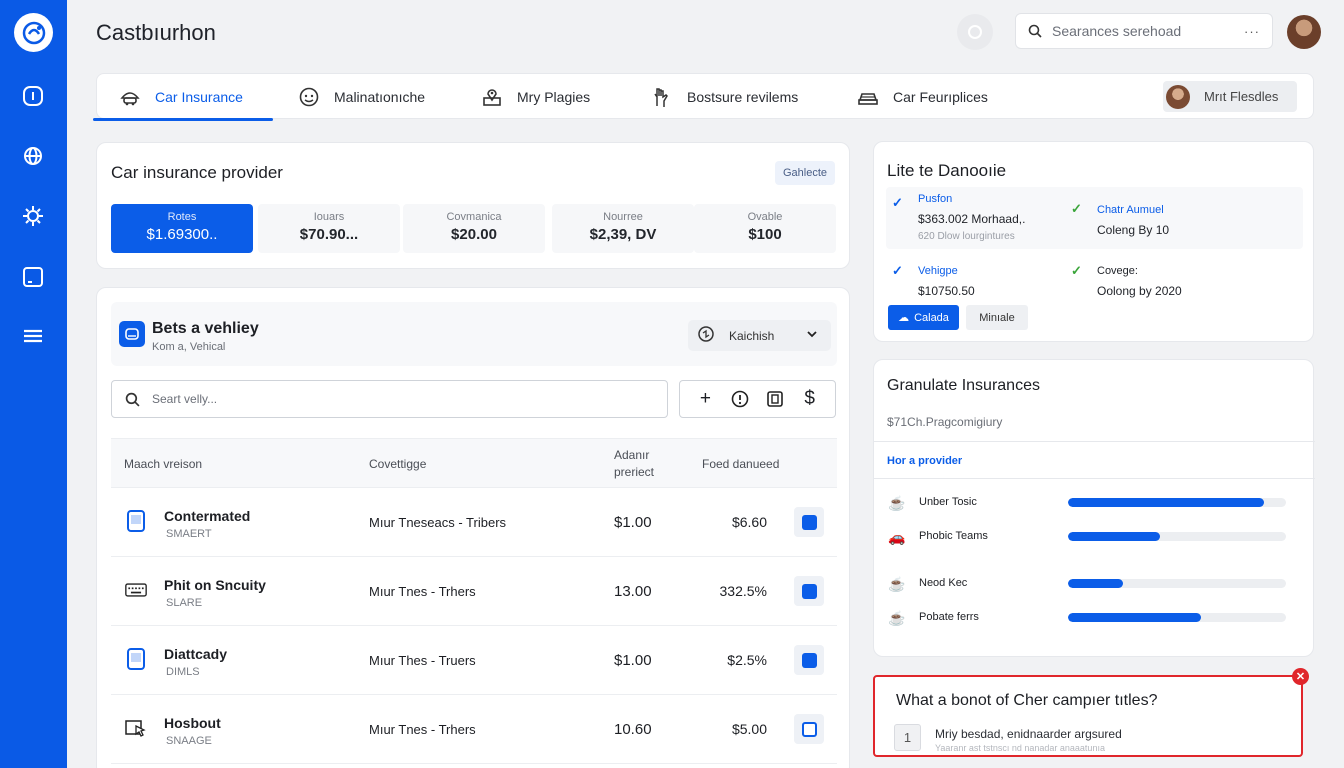 The height and width of the screenshot is (768, 1344). Describe the element at coordinates (1028, 734) in the screenshot. I see `answer-text: Mriy besdad, enidnaarder argsured` at that location.